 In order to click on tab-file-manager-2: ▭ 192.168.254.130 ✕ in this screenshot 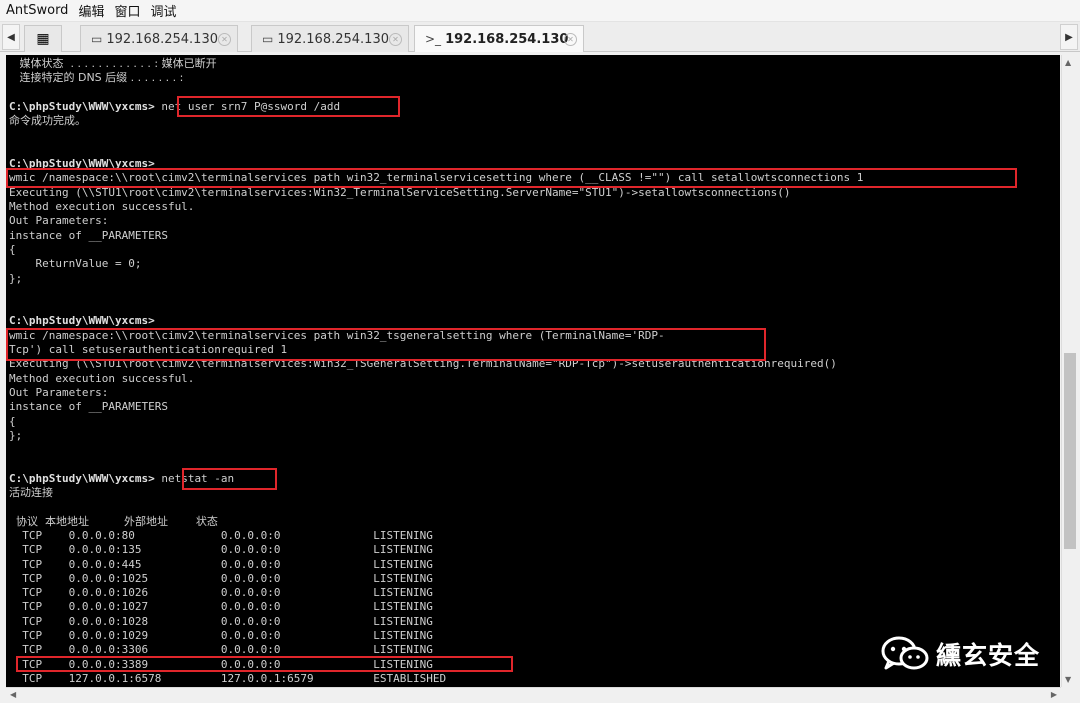, I will do `click(330, 38)`.